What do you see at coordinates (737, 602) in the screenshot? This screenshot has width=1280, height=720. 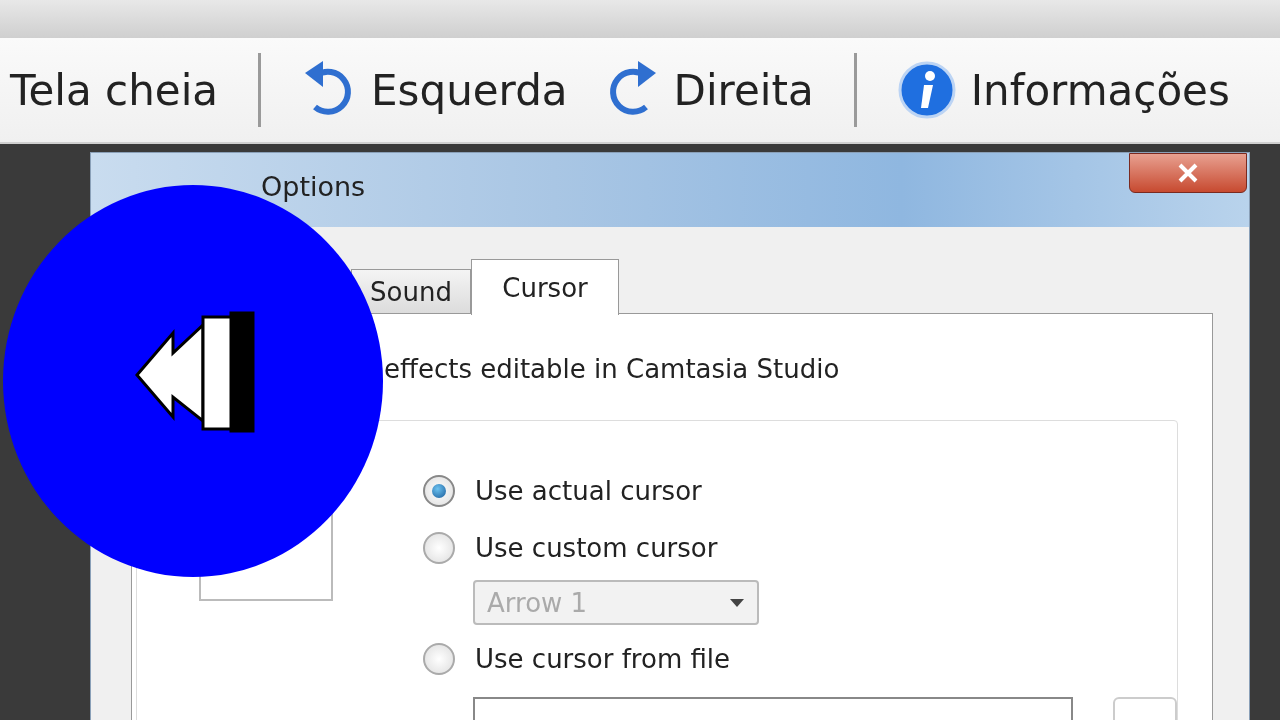 I see `caret-icon` at bounding box center [737, 602].